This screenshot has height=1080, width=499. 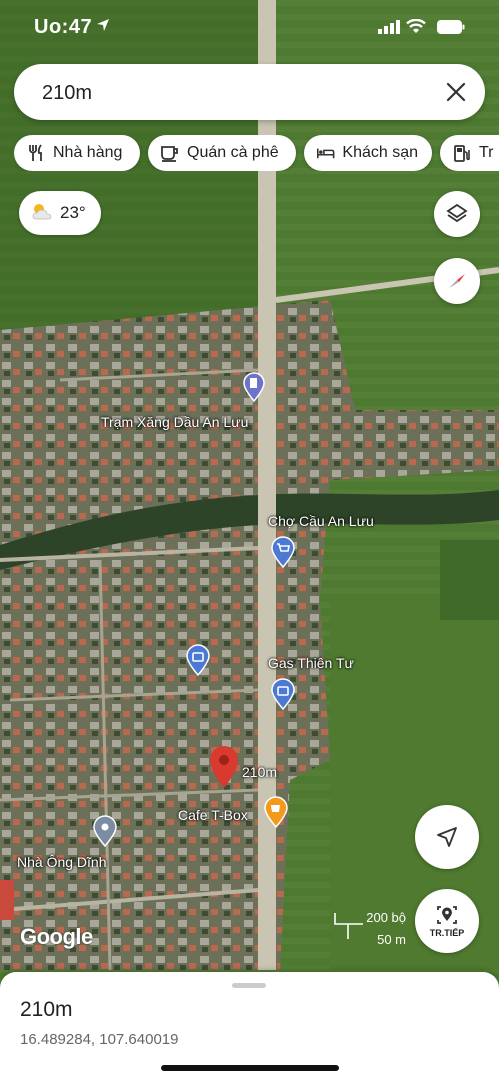 I want to click on poi-label-cafe: Cafe T-Box, so click(x=213, y=815).